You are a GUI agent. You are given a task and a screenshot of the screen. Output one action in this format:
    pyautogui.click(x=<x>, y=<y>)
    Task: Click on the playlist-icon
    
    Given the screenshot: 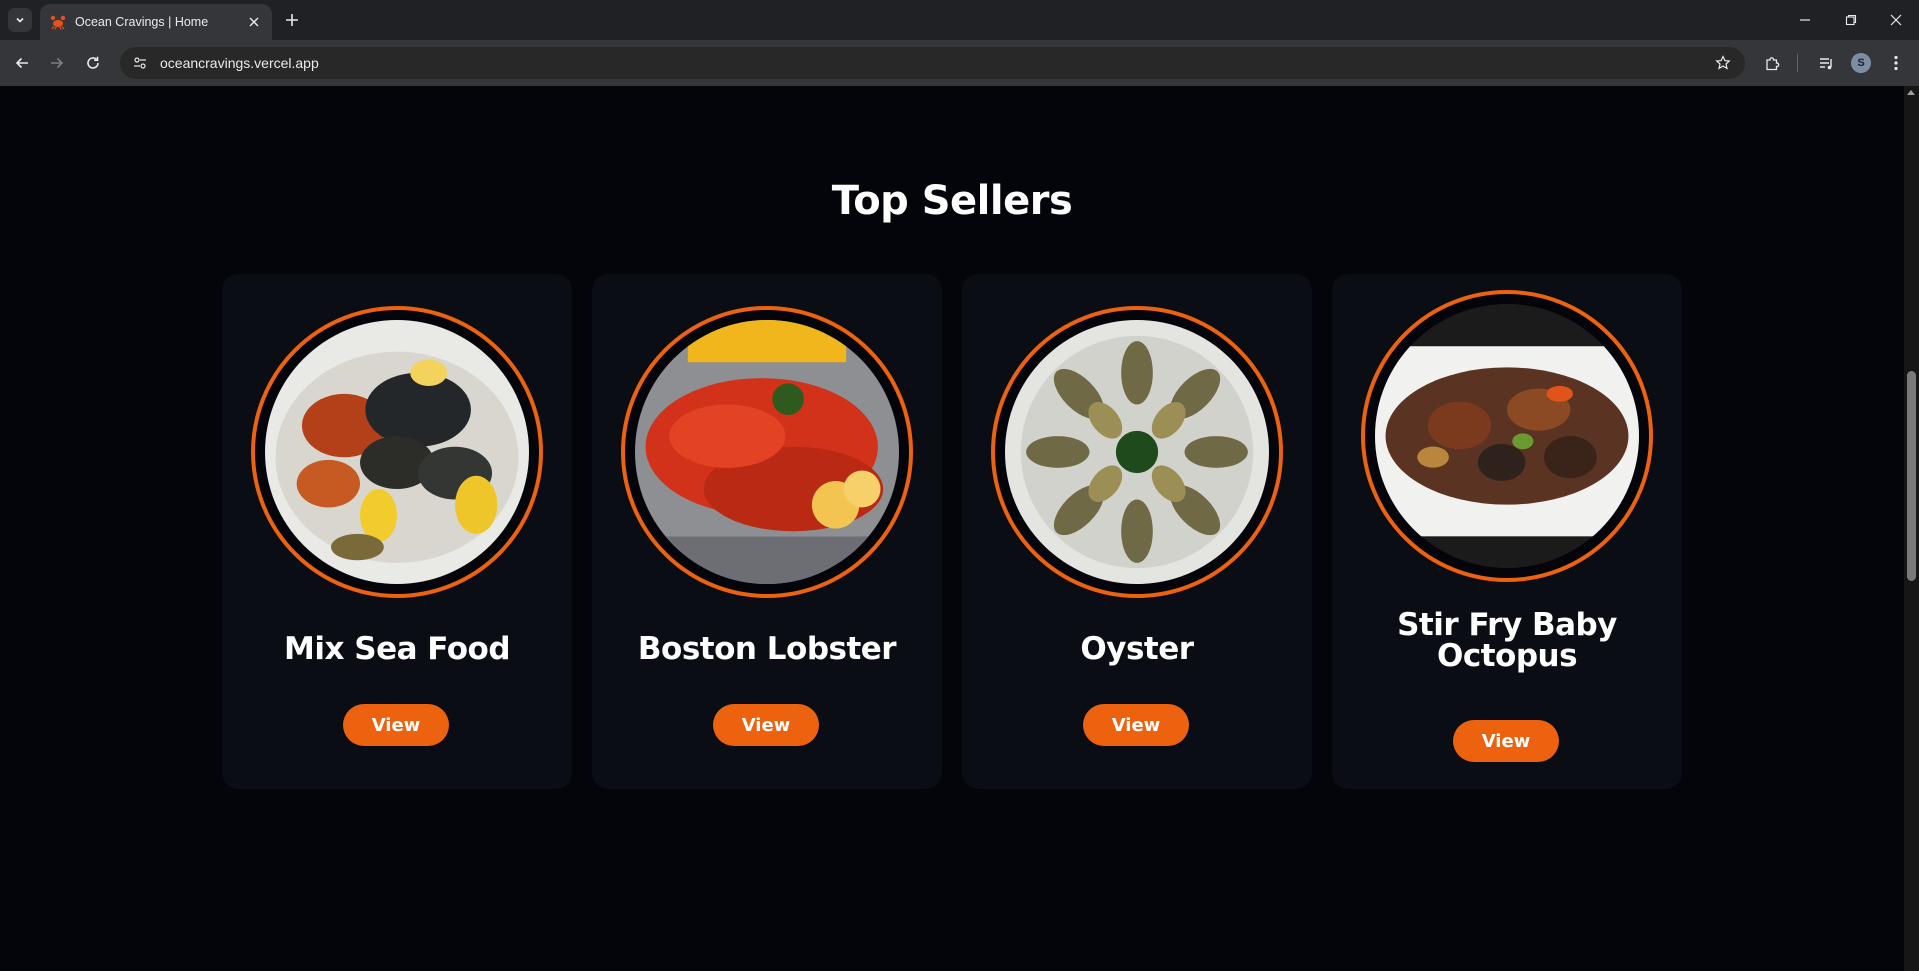 What is the action you would take?
    pyautogui.click(x=1825, y=63)
    